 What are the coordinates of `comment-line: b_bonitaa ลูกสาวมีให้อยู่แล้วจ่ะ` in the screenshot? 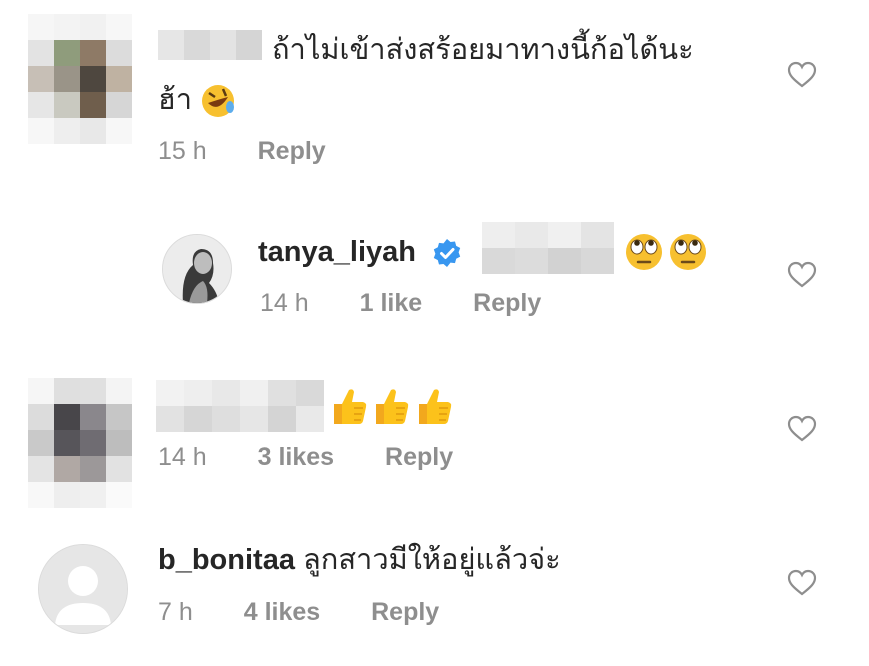 It's located at (359, 560).